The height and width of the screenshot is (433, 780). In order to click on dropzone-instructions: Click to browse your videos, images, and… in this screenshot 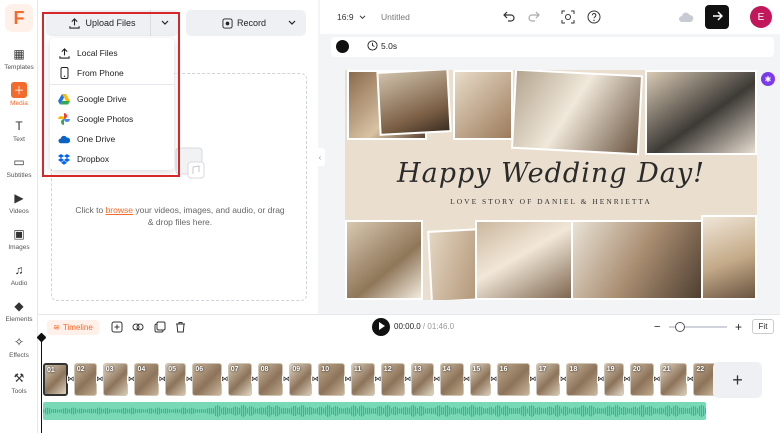, I will do `click(180, 216)`.